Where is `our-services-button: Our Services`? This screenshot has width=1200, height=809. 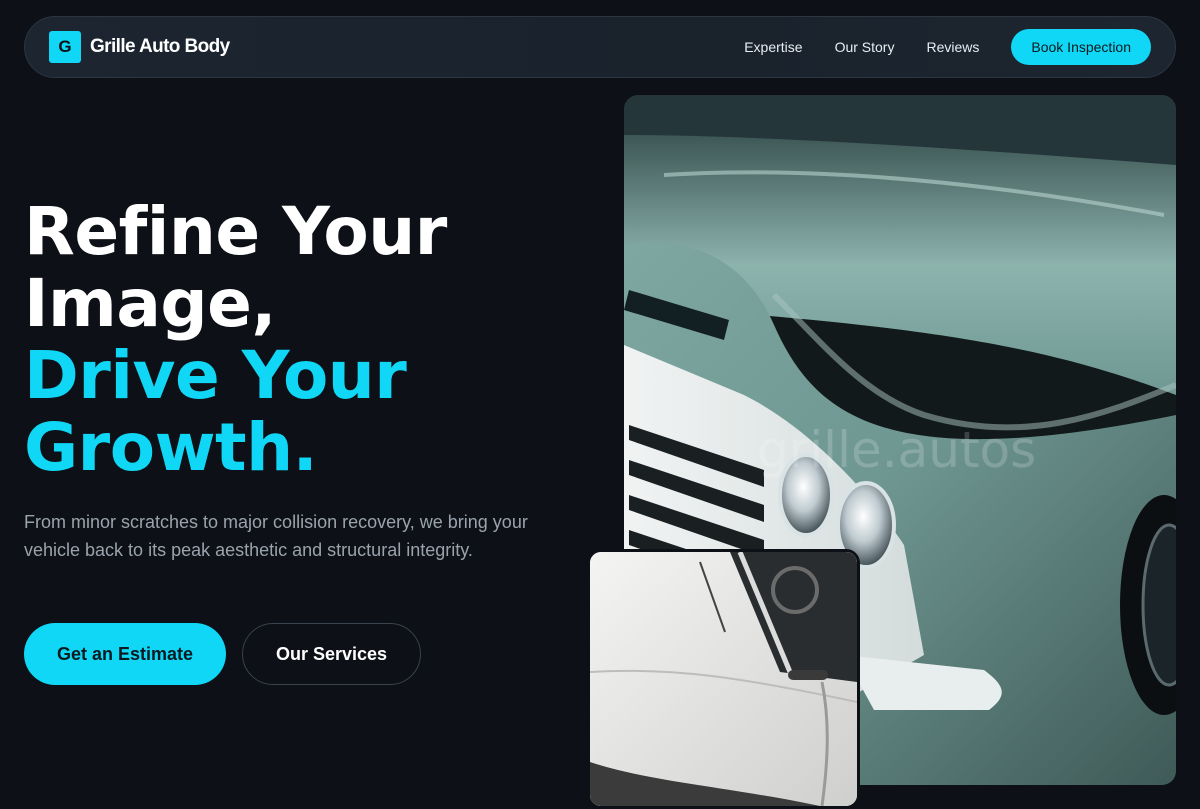
our-services-button: Our Services is located at coordinates (331, 654).